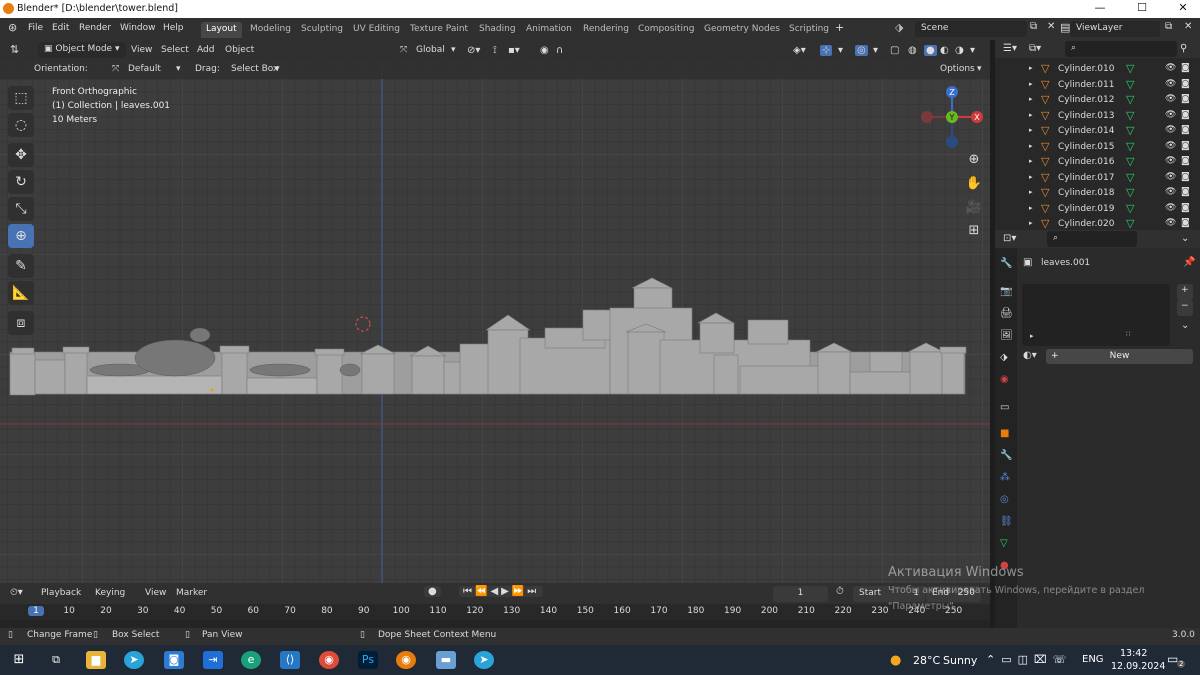 The height and width of the screenshot is (675, 1200). Describe the element at coordinates (141, 50) in the screenshot. I see `menu-view: View` at that location.